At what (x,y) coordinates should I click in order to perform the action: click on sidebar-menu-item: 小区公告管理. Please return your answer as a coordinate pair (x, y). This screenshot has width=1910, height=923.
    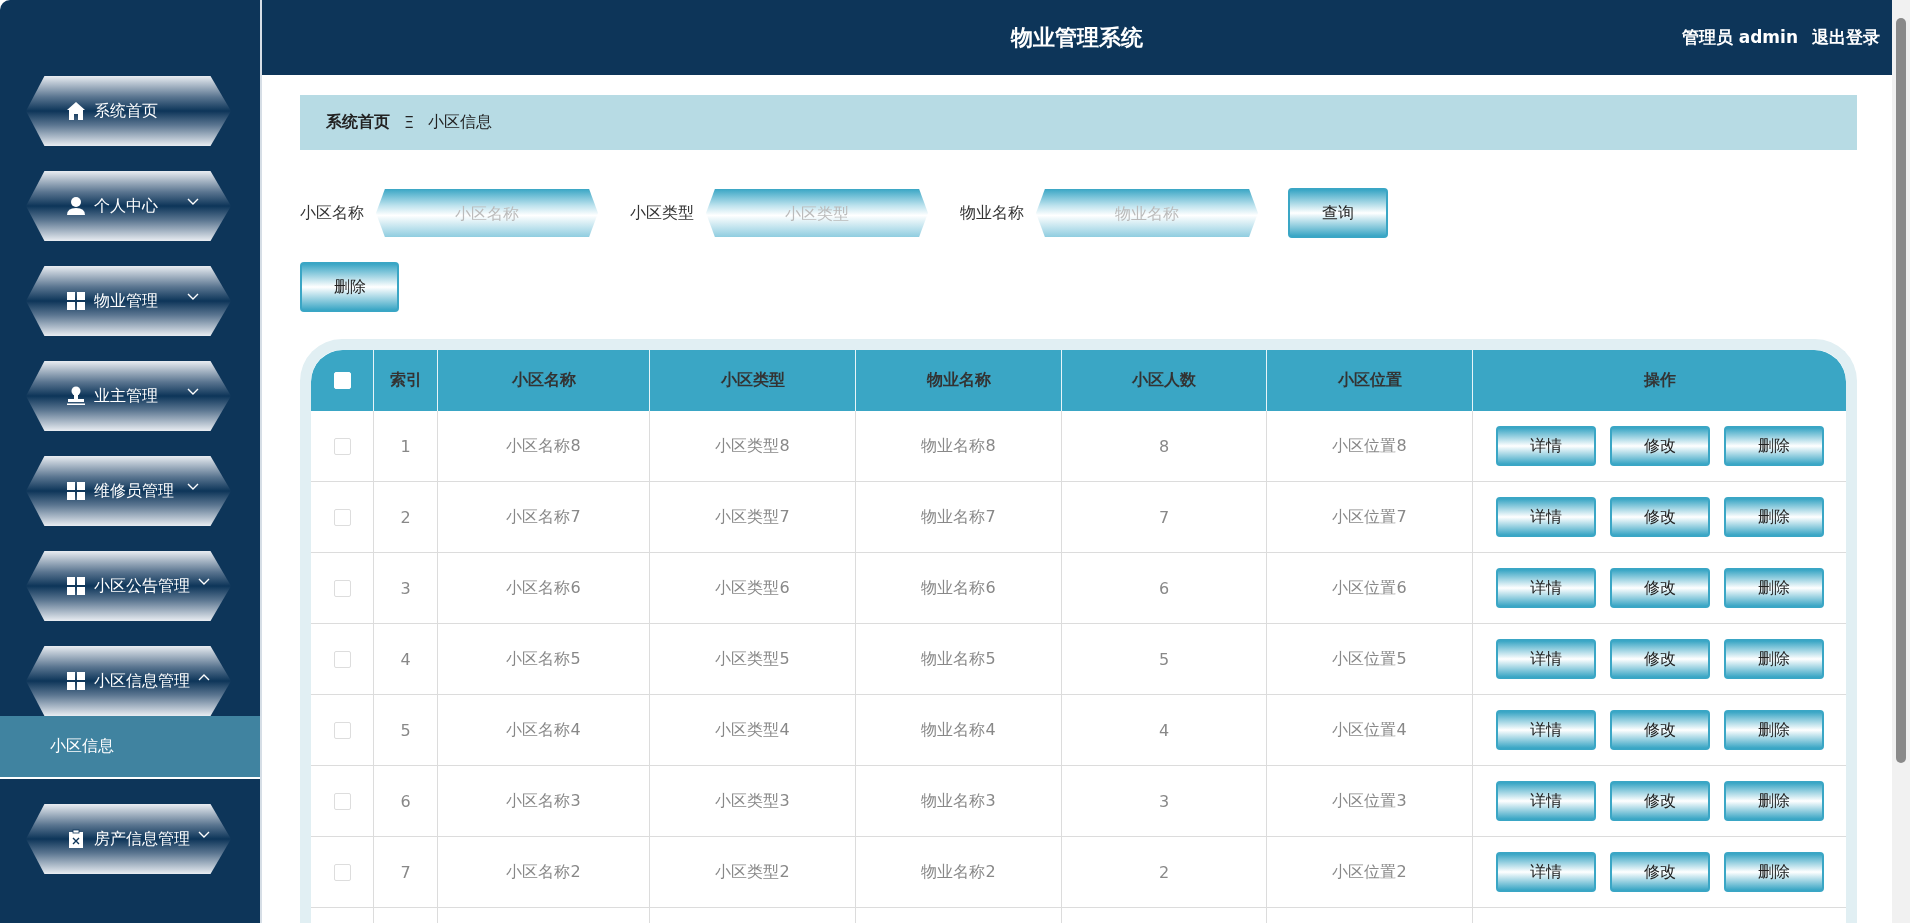
    Looking at the image, I should click on (128, 586).